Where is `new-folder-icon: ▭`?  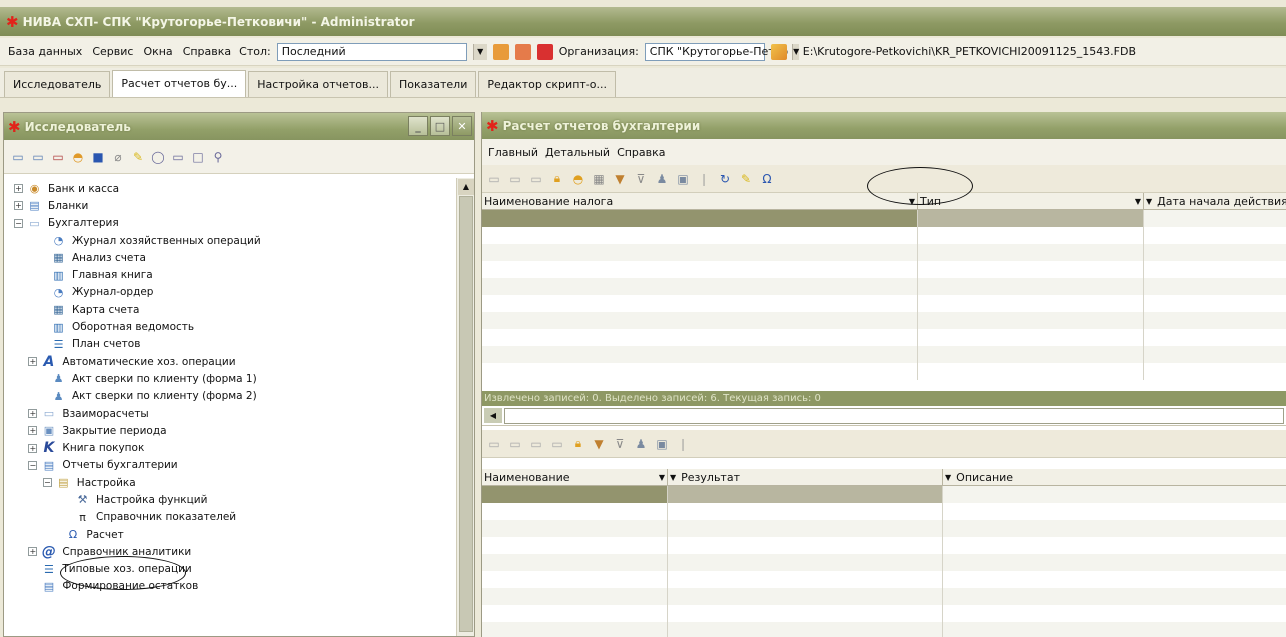 new-folder-icon: ▭ is located at coordinates (18, 157).